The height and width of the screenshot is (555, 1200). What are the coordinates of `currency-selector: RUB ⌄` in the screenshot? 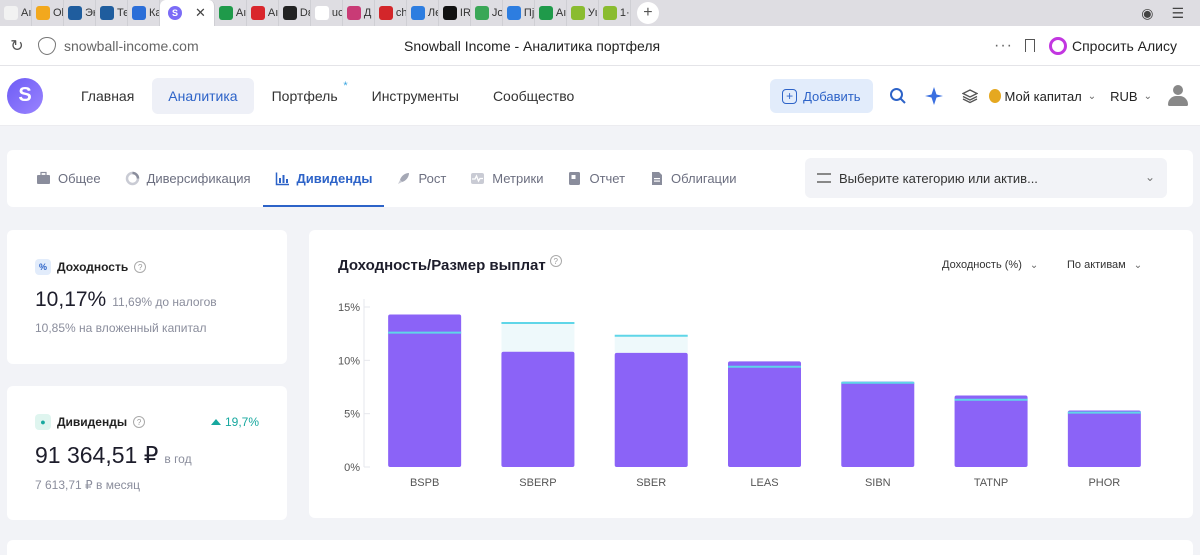 It's located at (1131, 96).